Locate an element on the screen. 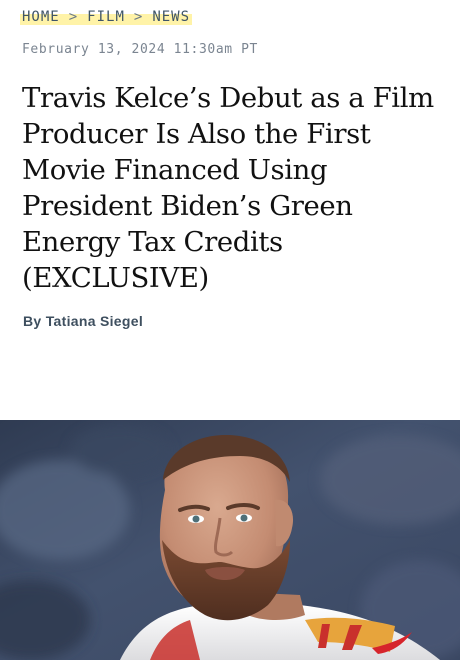  breadcrumb-film-link: FILM is located at coordinates (106, 17).